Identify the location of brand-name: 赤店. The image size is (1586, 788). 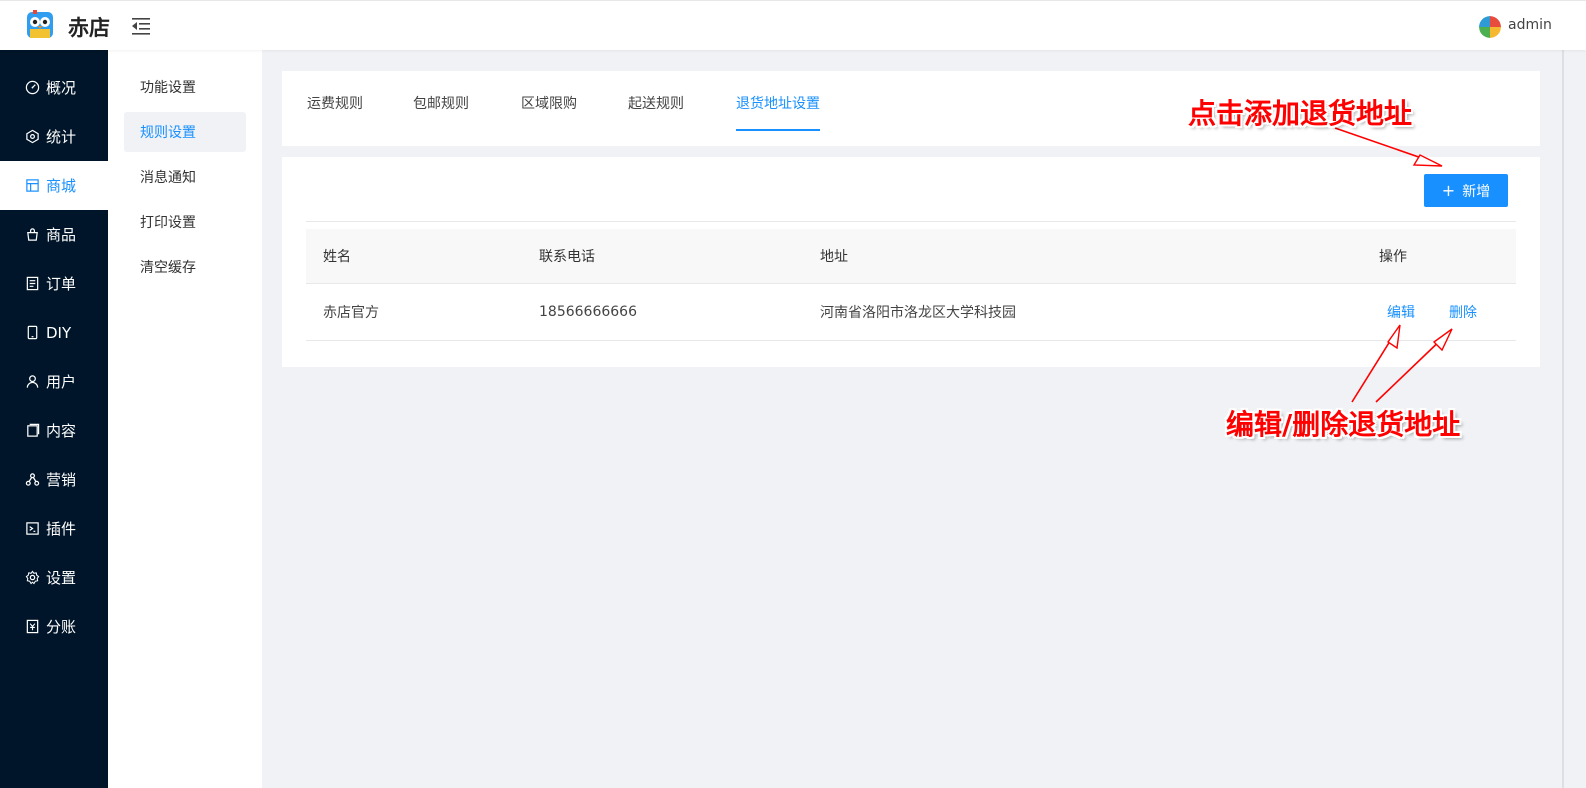
(89, 28).